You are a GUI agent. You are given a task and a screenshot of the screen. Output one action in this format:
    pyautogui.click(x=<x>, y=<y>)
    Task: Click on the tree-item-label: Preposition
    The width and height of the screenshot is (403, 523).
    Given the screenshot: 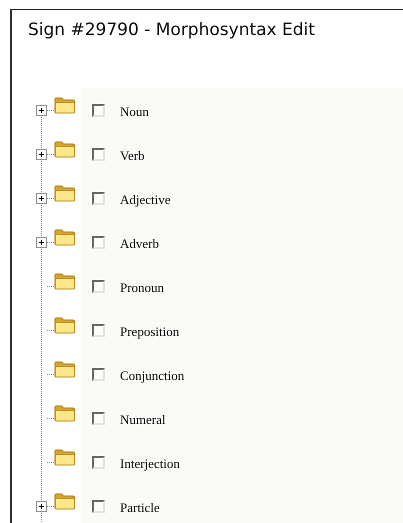 What is the action you would take?
    pyautogui.click(x=150, y=332)
    